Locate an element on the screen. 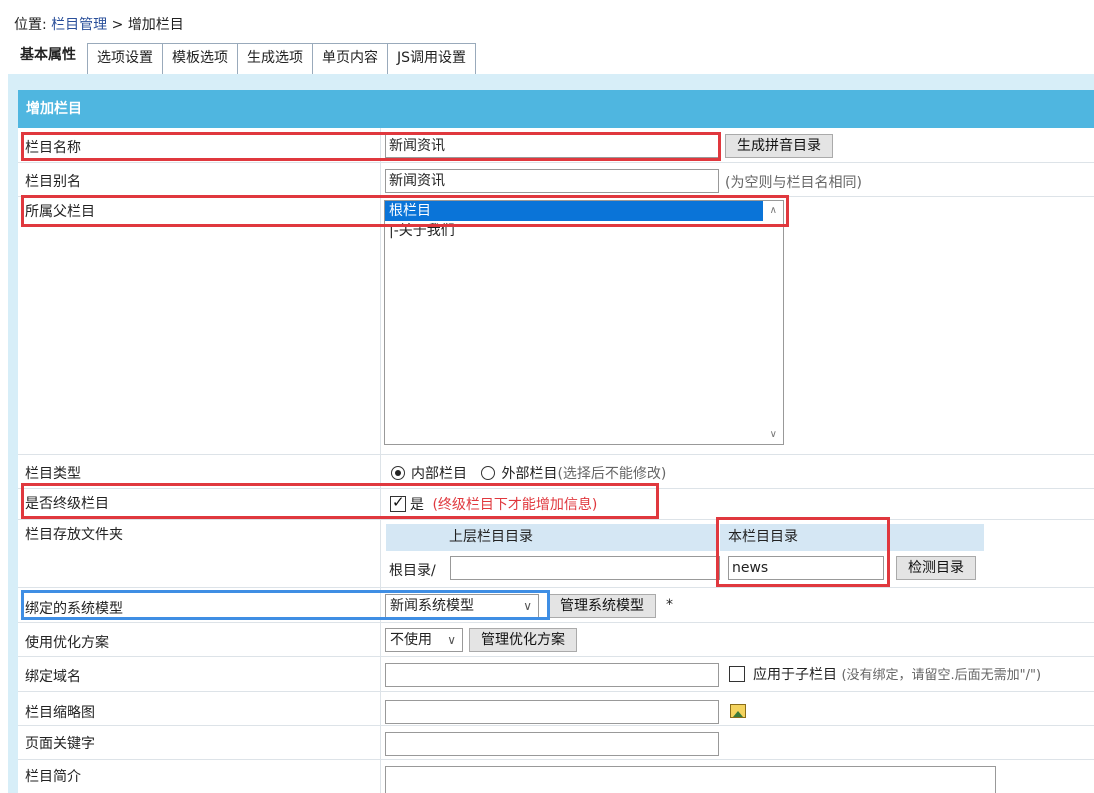 Image resolution: width=1094 pixels, height=793 pixels. highlight-name is located at coordinates (371, 146).